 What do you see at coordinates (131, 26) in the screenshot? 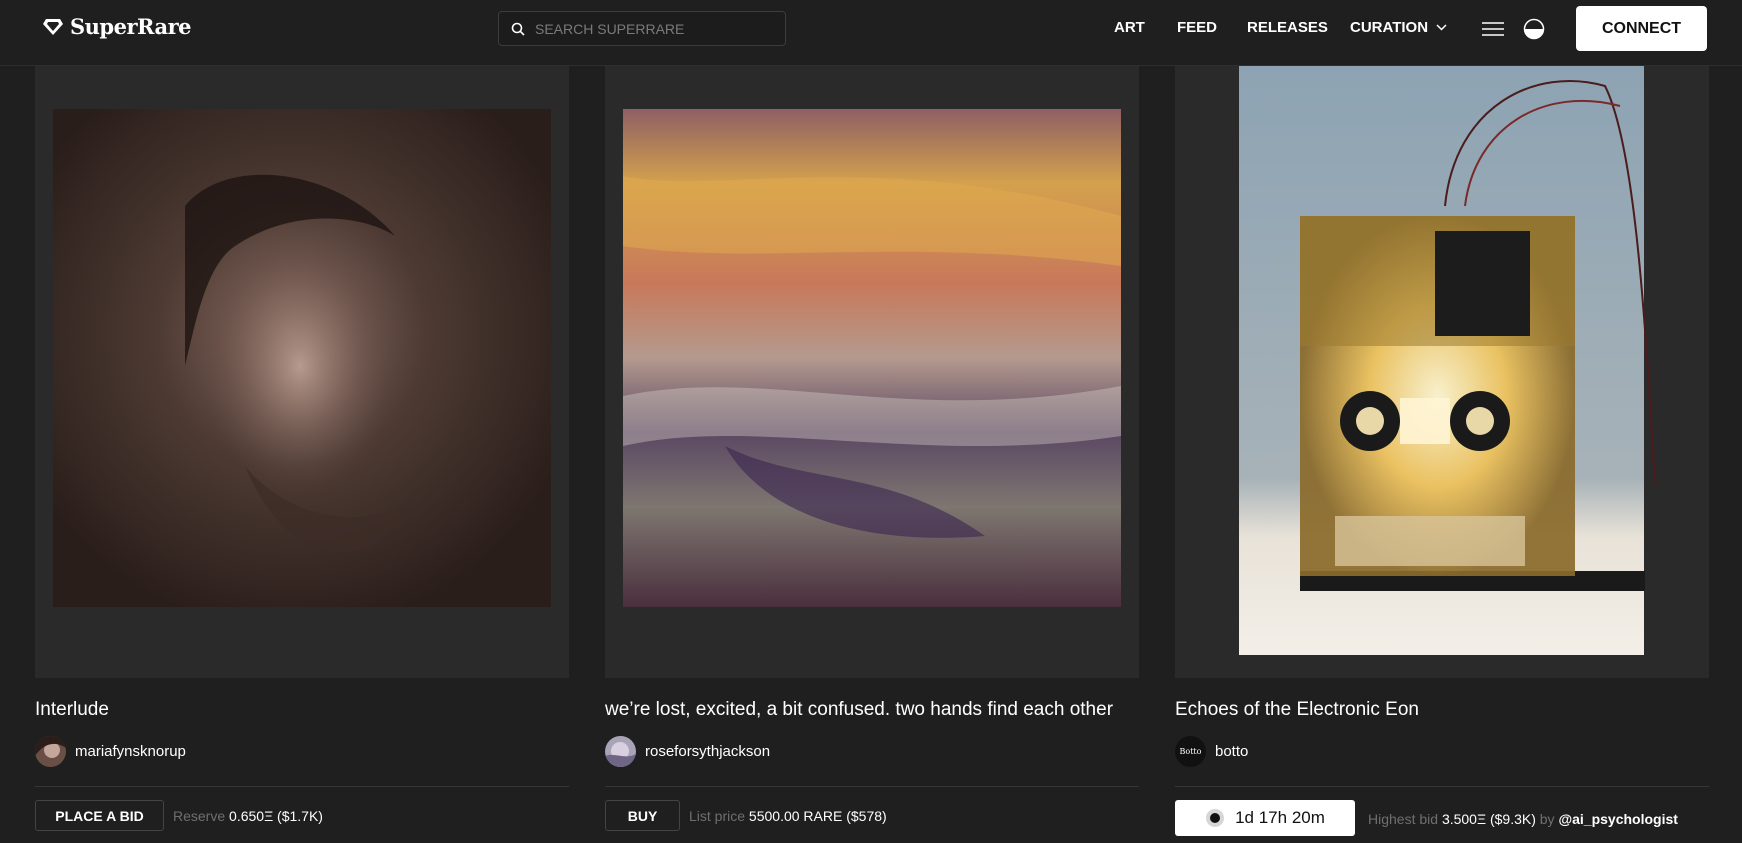
I see `logo-text: SuperRare` at bounding box center [131, 26].